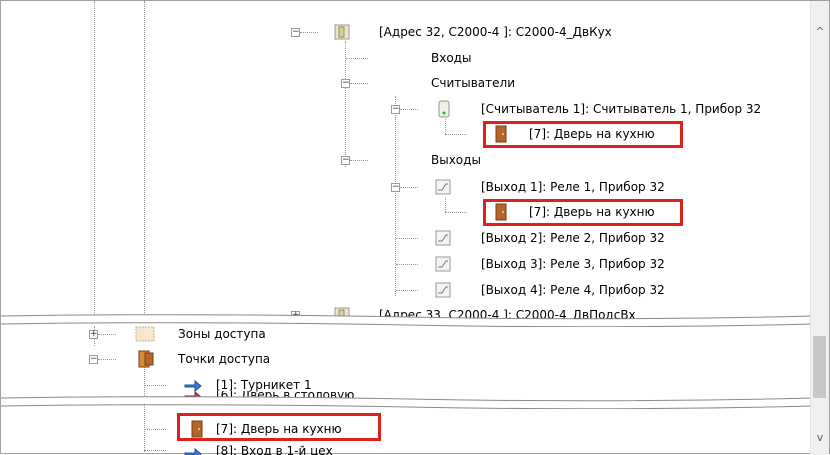 The height and width of the screenshot is (455, 830). What do you see at coordinates (820, 438) in the screenshot?
I see `scroll-down-icon: v` at bounding box center [820, 438].